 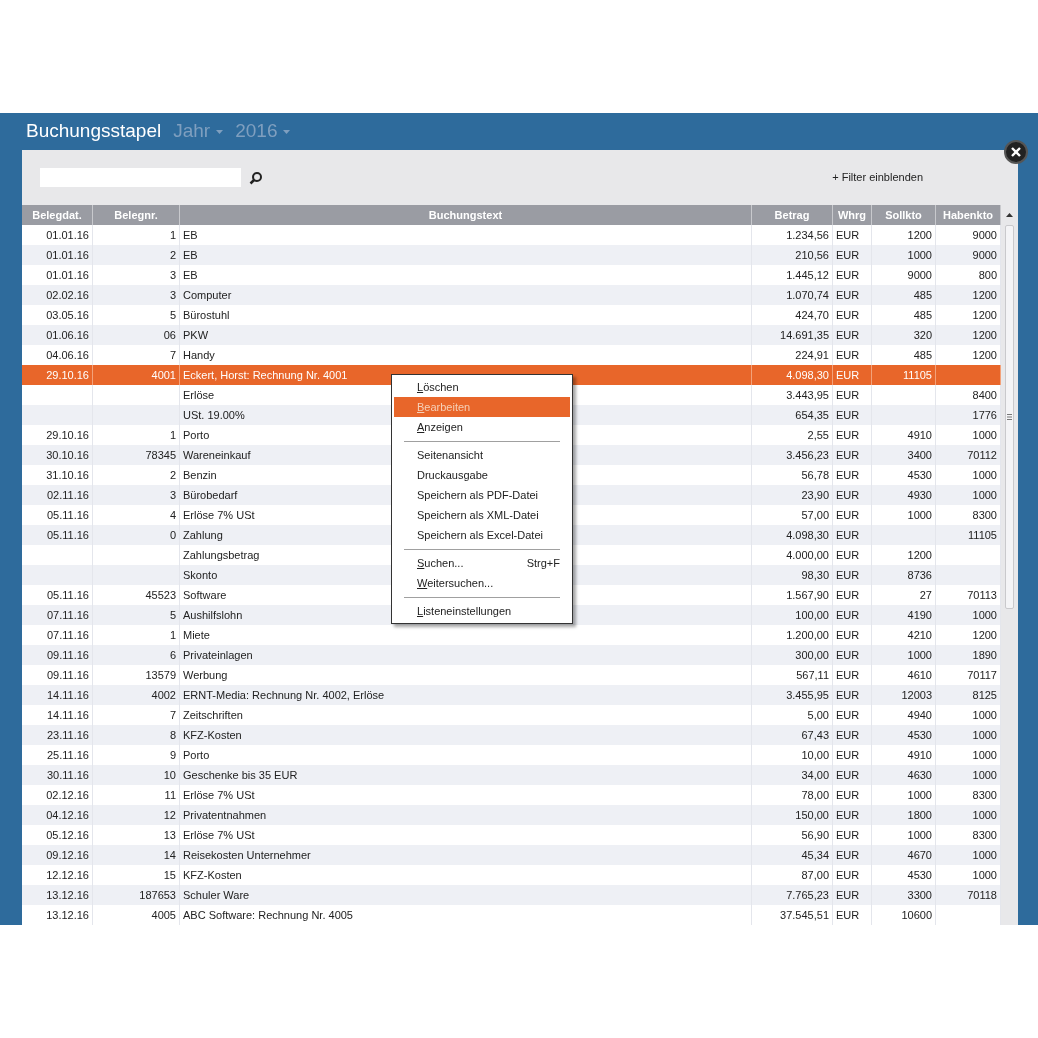 I want to click on table-cell: 210,56, so click(x=812, y=255).